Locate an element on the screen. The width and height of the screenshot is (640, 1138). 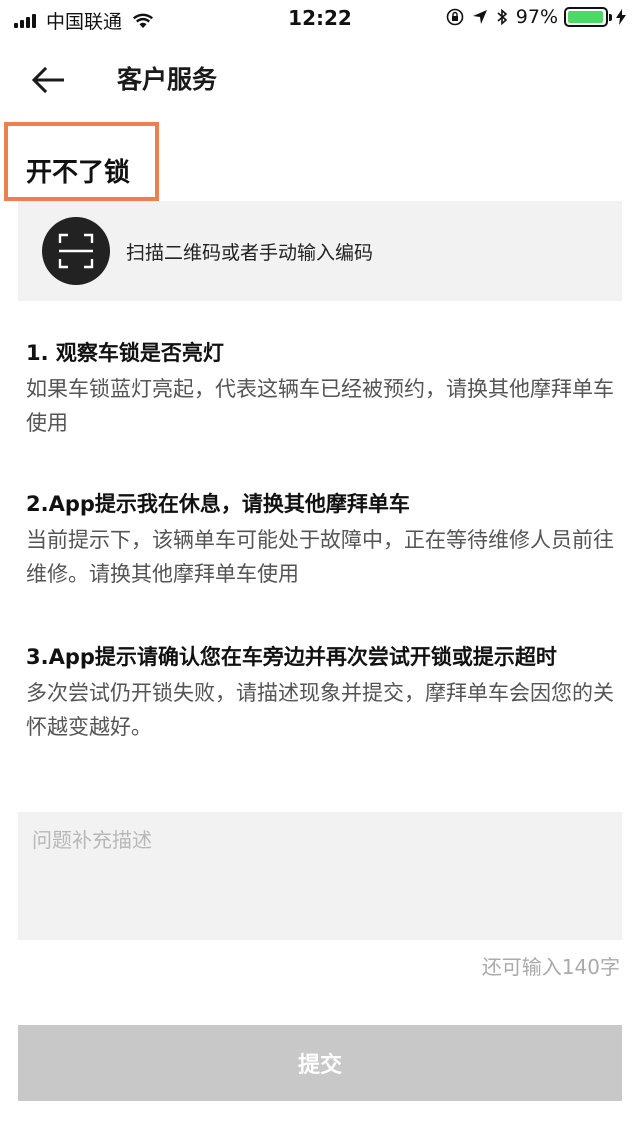
tip-title: 1. 观察车锁是否亮灯 is located at coordinates (125, 353).